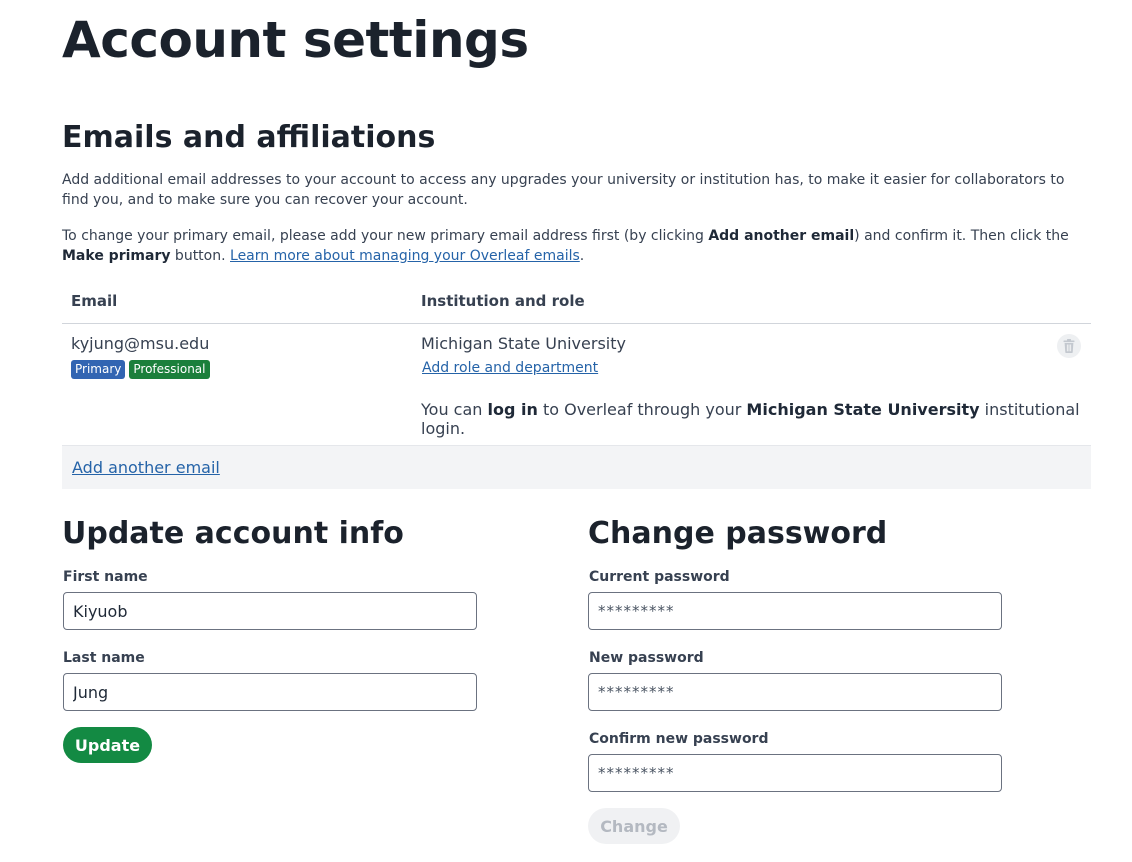 The image size is (1132, 862). I want to click on delete-email-button, so click(1069, 346).